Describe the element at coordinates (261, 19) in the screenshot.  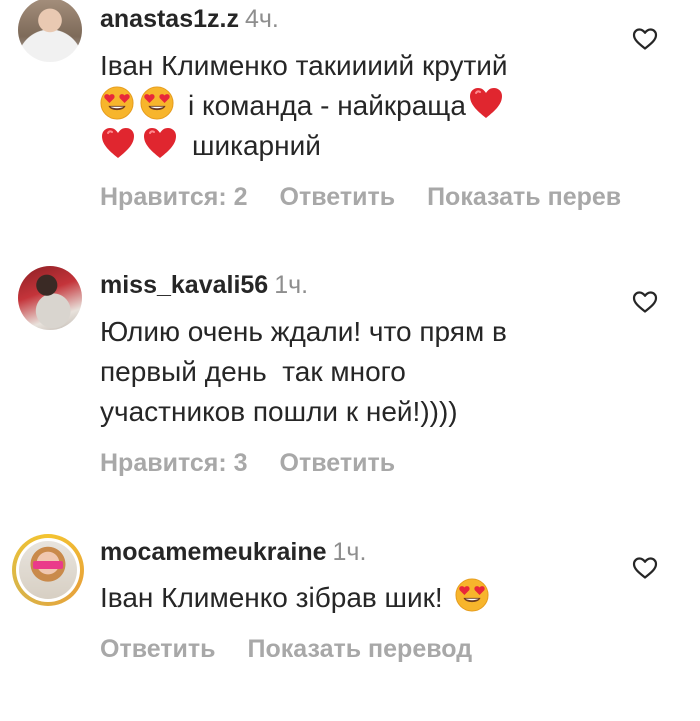
I see `timestamp: 4ч.` at that location.